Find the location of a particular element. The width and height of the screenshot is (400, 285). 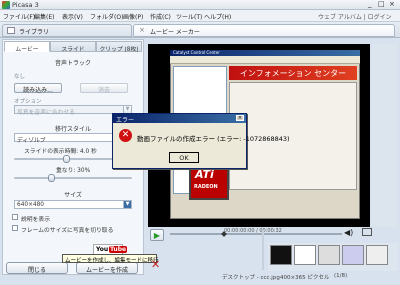

clear-audio-button: 消去 is located at coordinates (104, 88).